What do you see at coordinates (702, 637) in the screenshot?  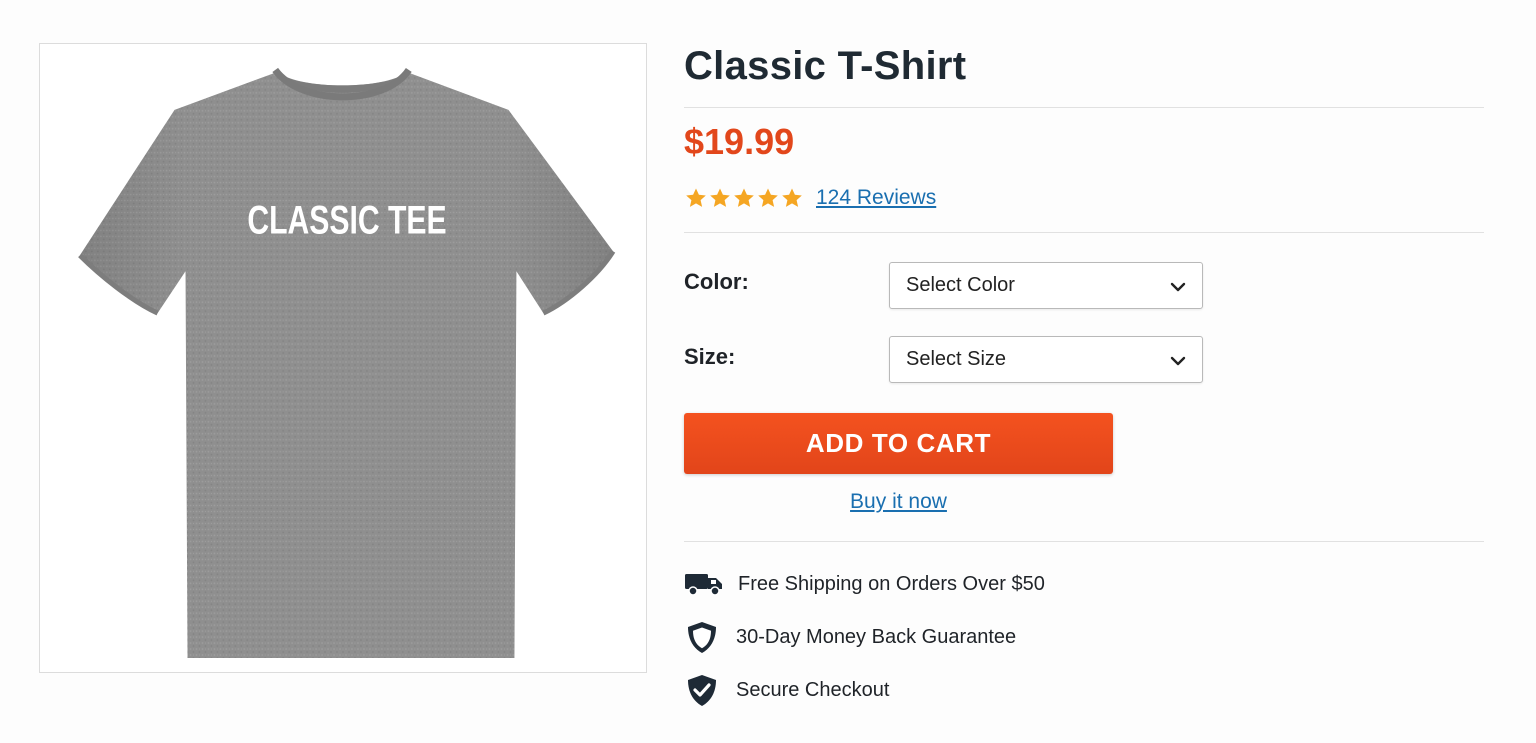 I see `shield-icon` at bounding box center [702, 637].